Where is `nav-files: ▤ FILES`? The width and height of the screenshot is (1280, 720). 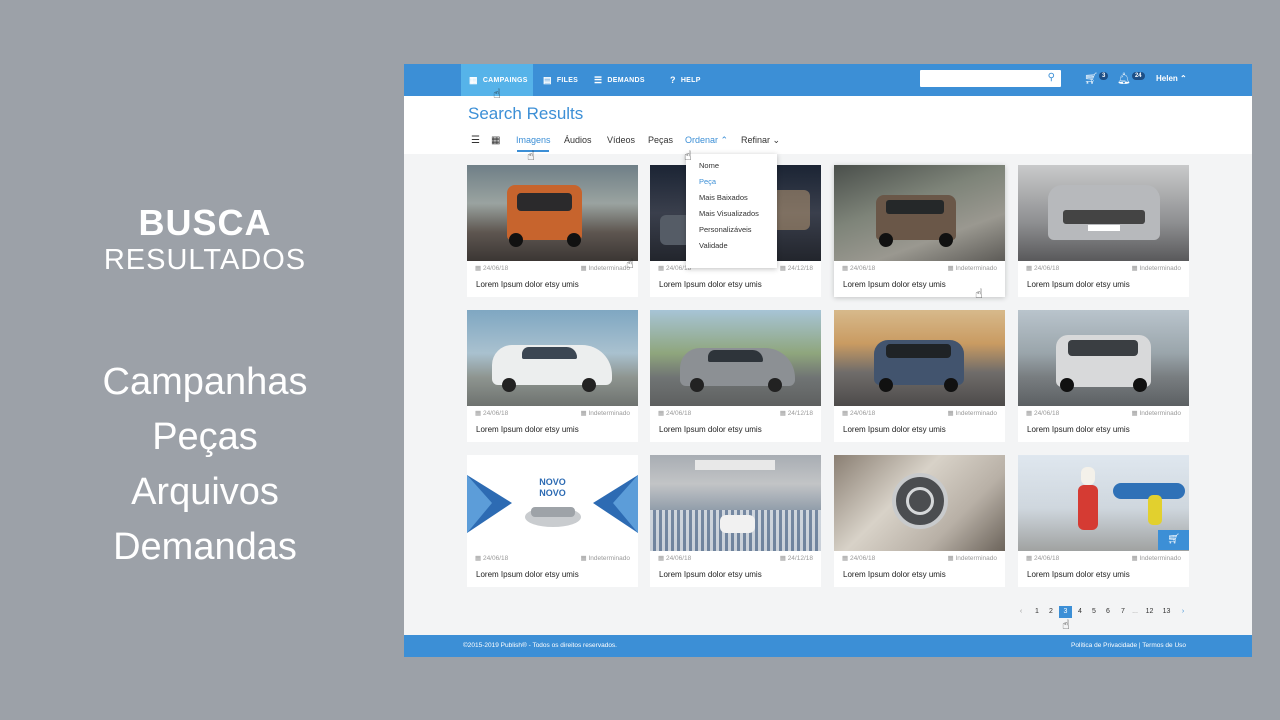 nav-files: ▤ FILES is located at coordinates (560, 80).